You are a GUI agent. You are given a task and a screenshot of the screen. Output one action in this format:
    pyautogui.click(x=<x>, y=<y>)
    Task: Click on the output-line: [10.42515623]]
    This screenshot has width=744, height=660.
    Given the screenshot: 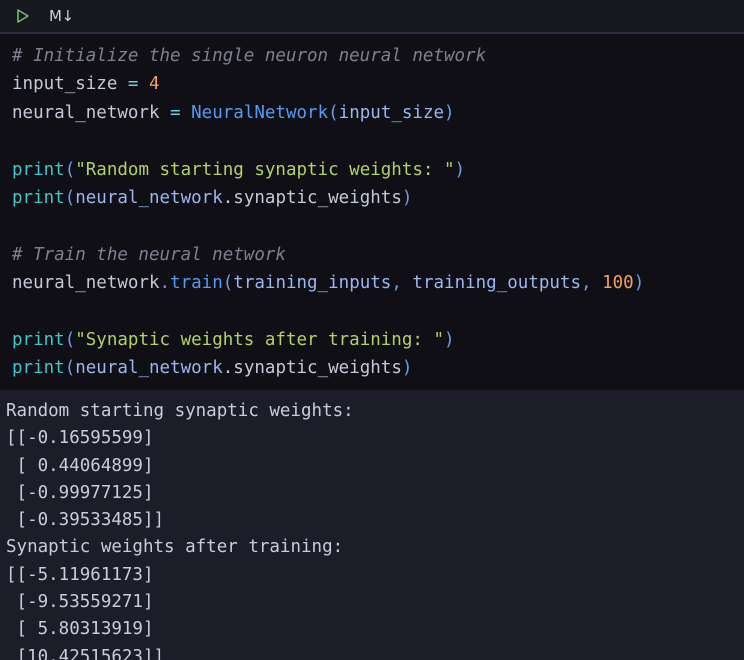 What is the action you would take?
    pyautogui.click(x=85, y=653)
    